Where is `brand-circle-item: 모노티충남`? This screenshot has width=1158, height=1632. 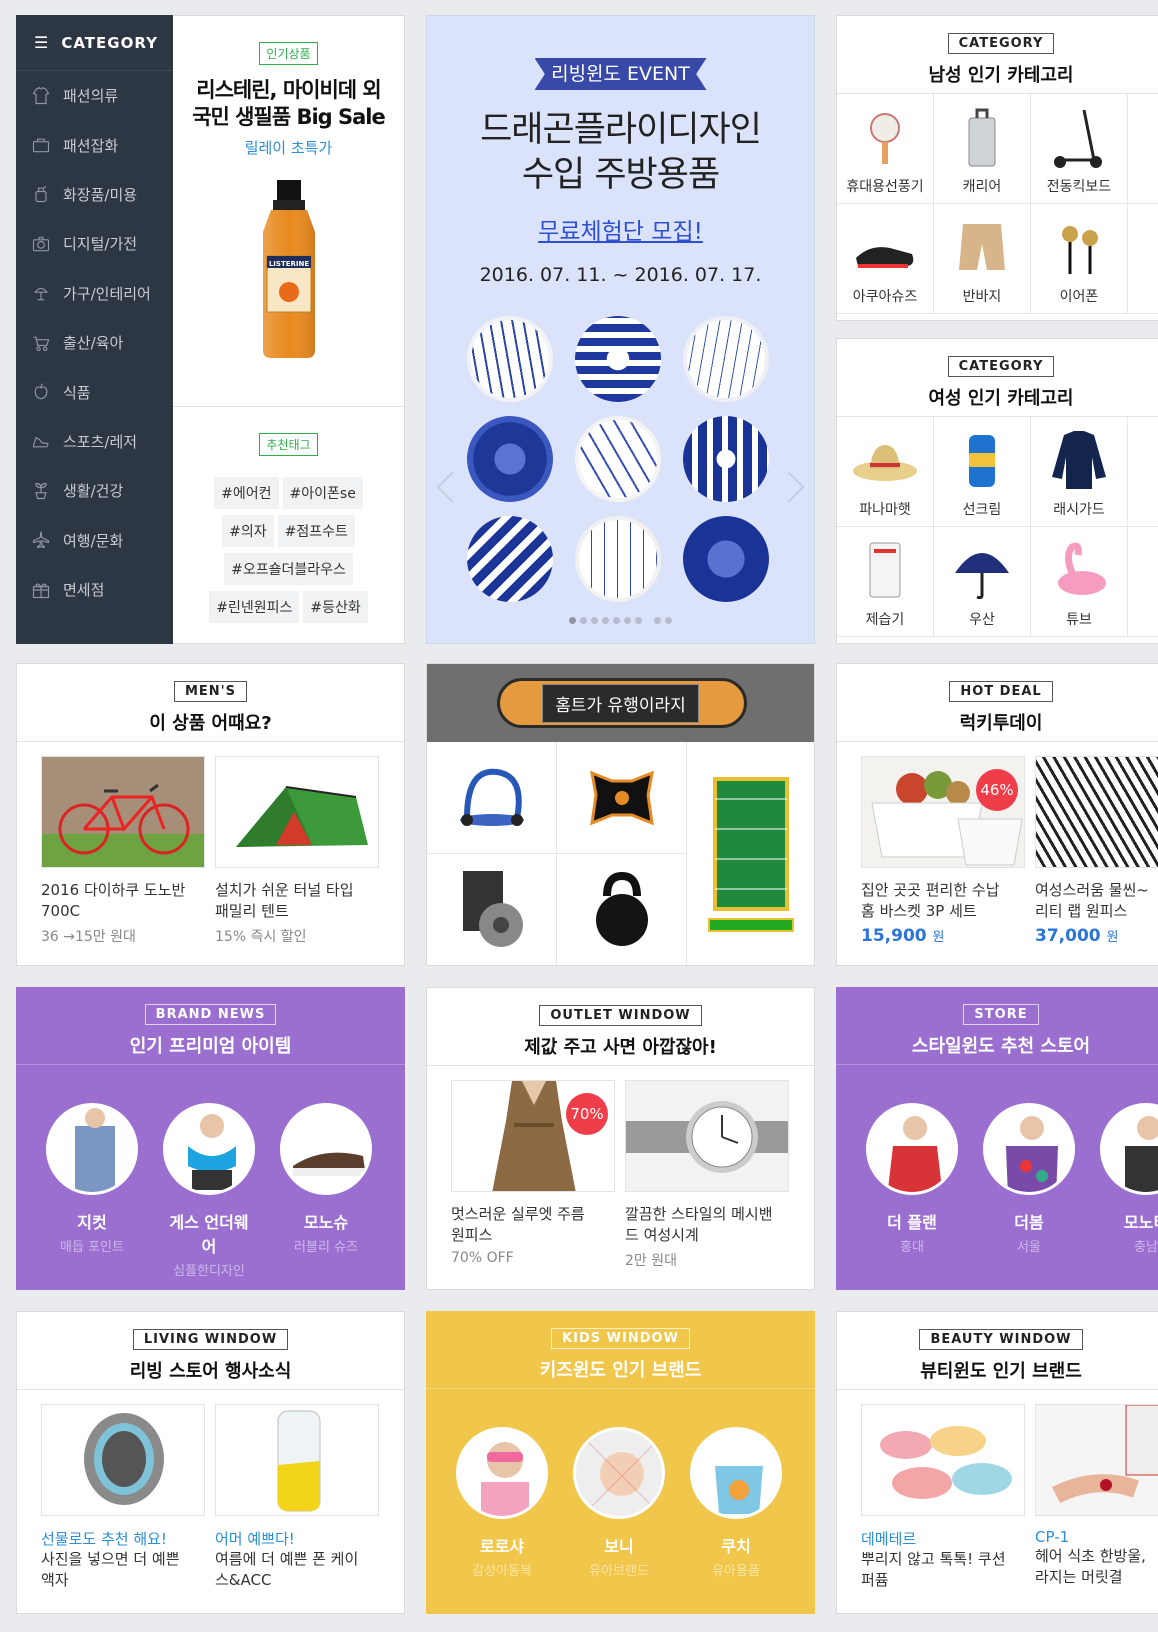
brand-circle-item: 모노티충남 is located at coordinates (1129, 1179).